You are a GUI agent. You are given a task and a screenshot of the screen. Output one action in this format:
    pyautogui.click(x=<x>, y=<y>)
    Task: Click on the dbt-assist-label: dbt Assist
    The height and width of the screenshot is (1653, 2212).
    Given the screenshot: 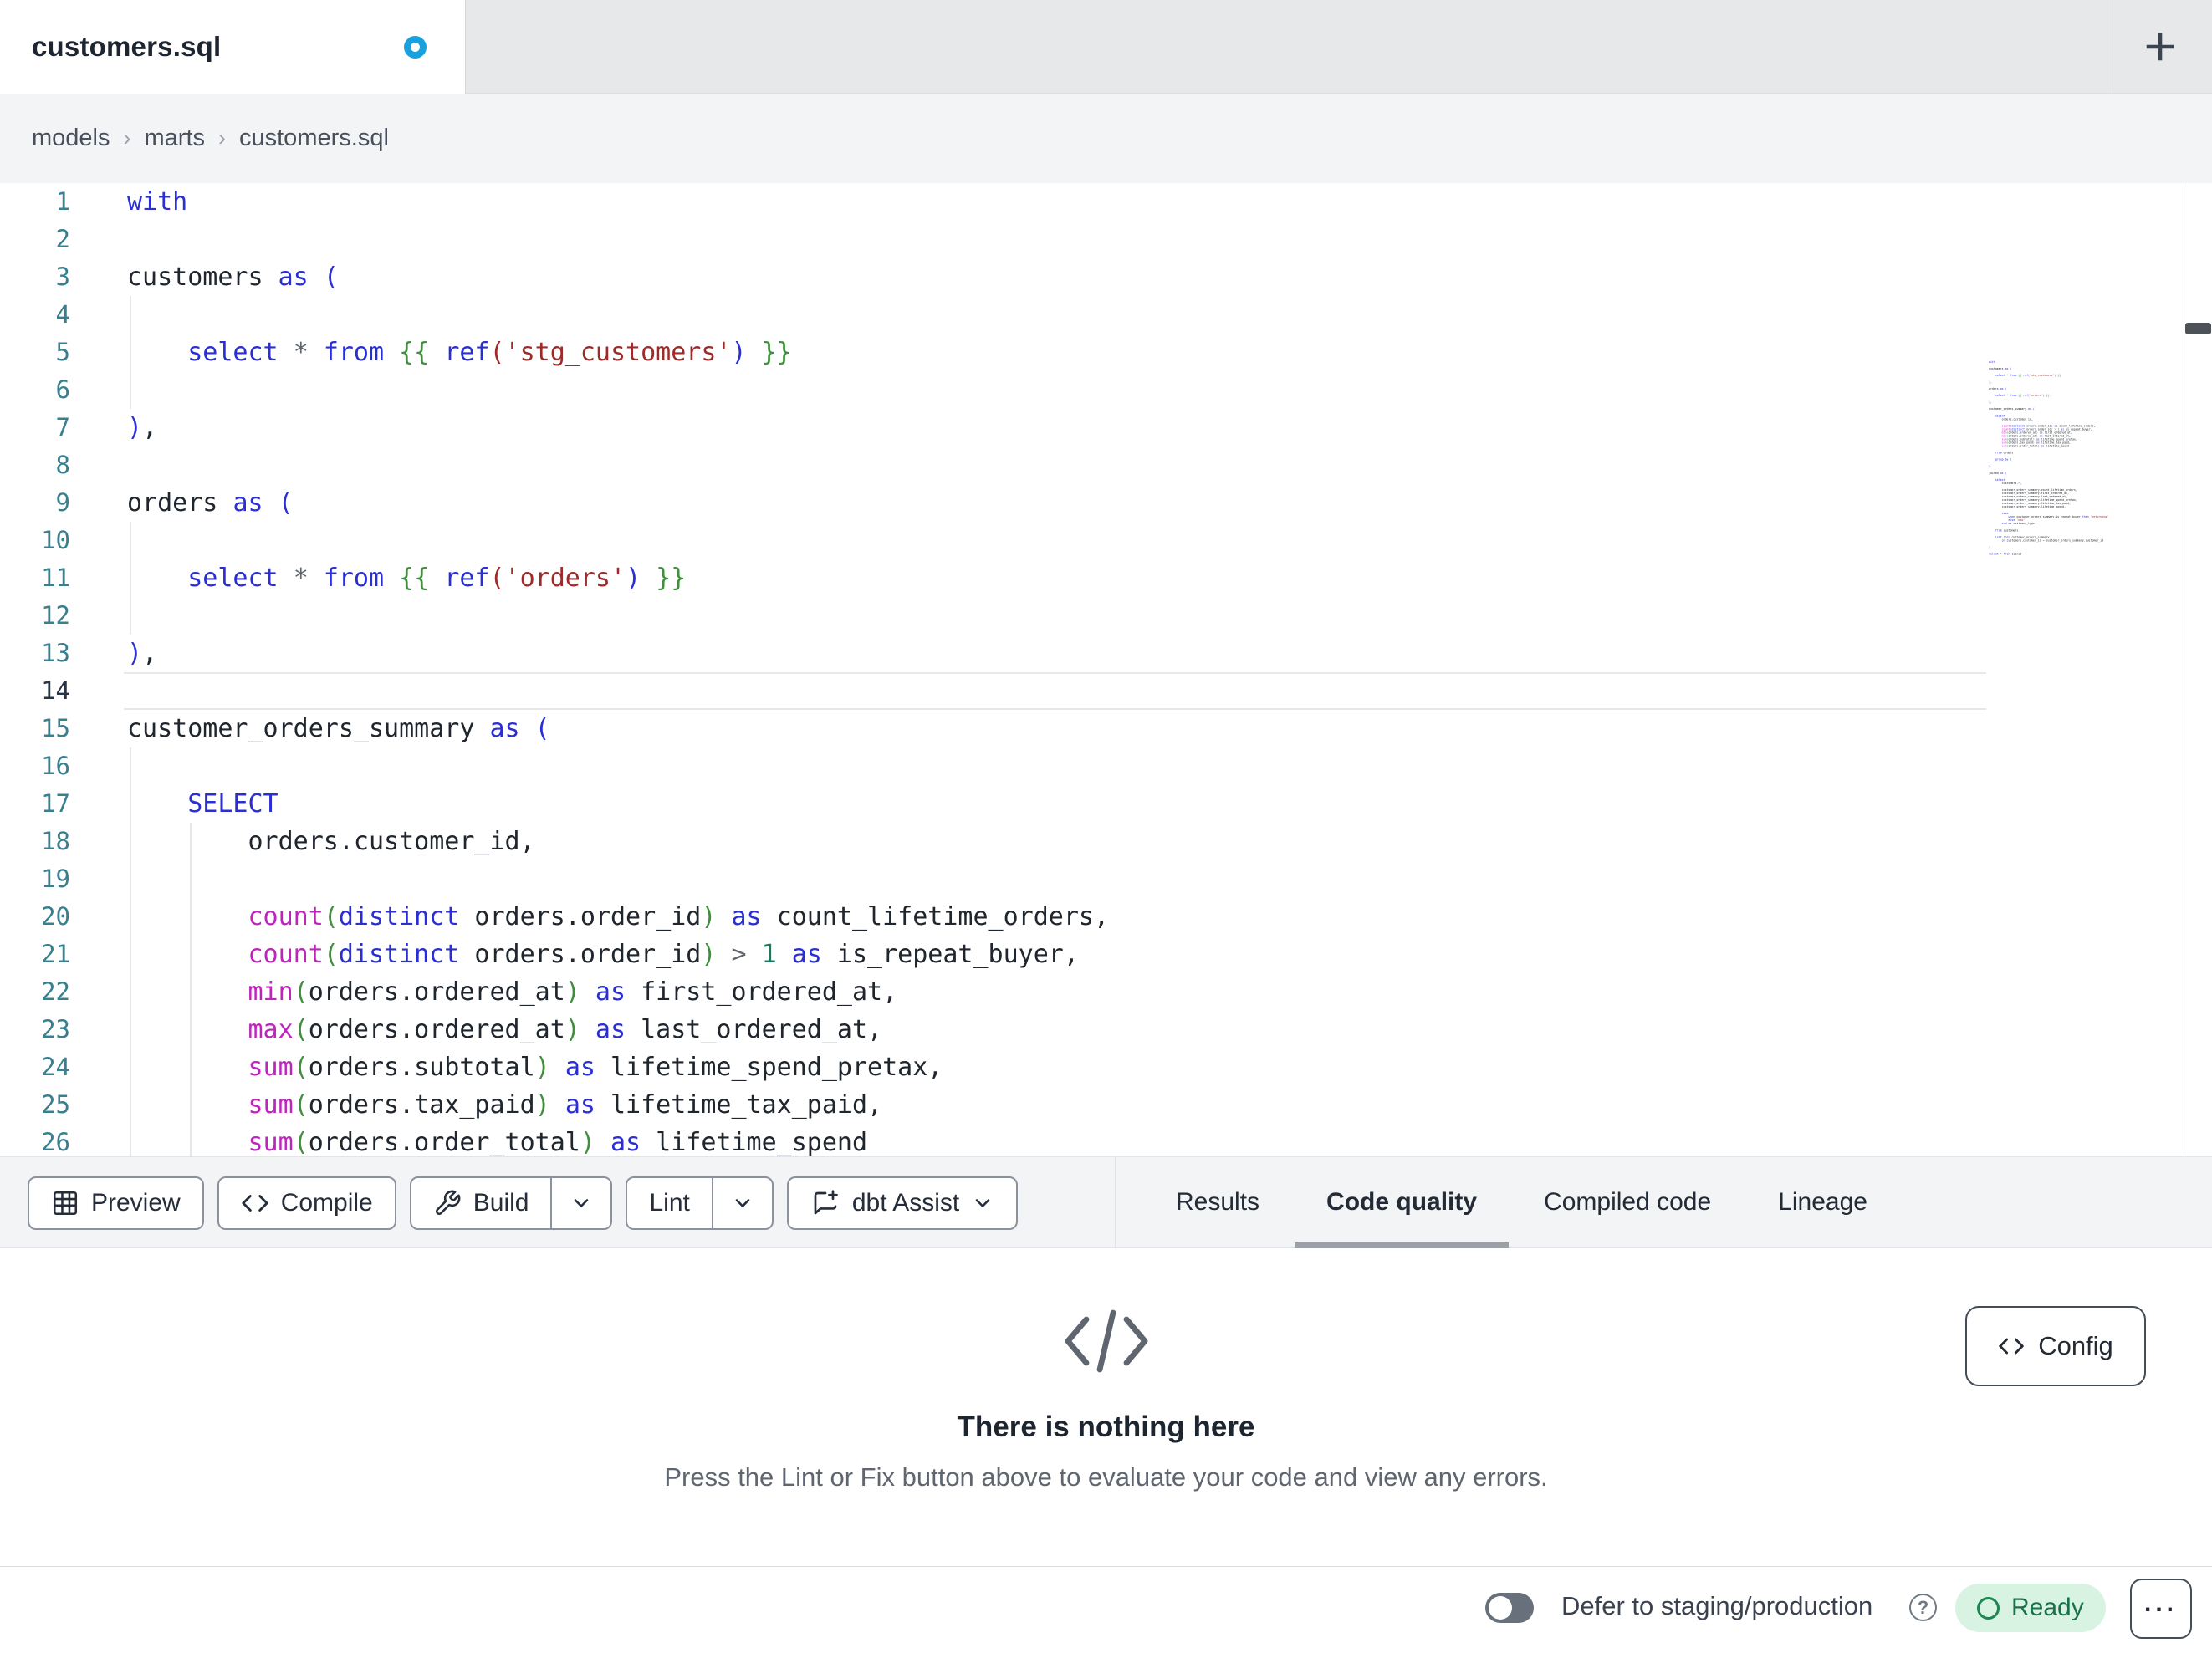 What is the action you would take?
    pyautogui.click(x=905, y=1203)
    